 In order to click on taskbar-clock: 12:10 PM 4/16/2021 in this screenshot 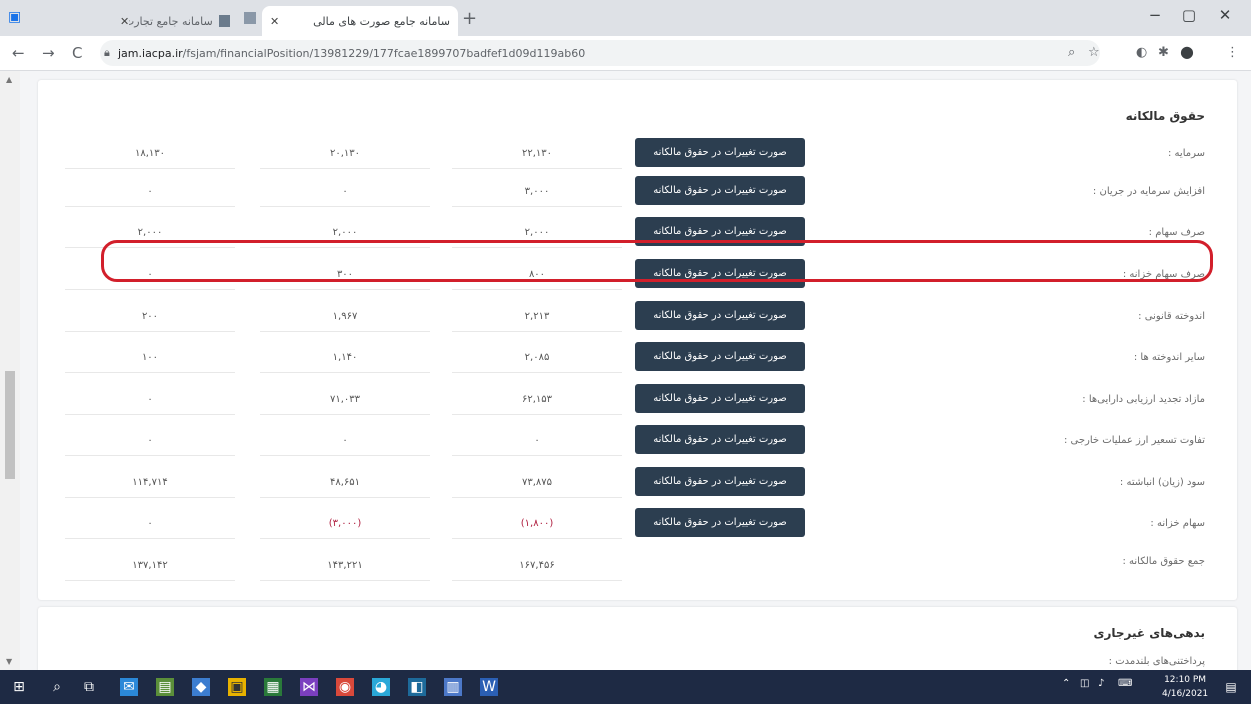, I will do `click(1185, 687)`.